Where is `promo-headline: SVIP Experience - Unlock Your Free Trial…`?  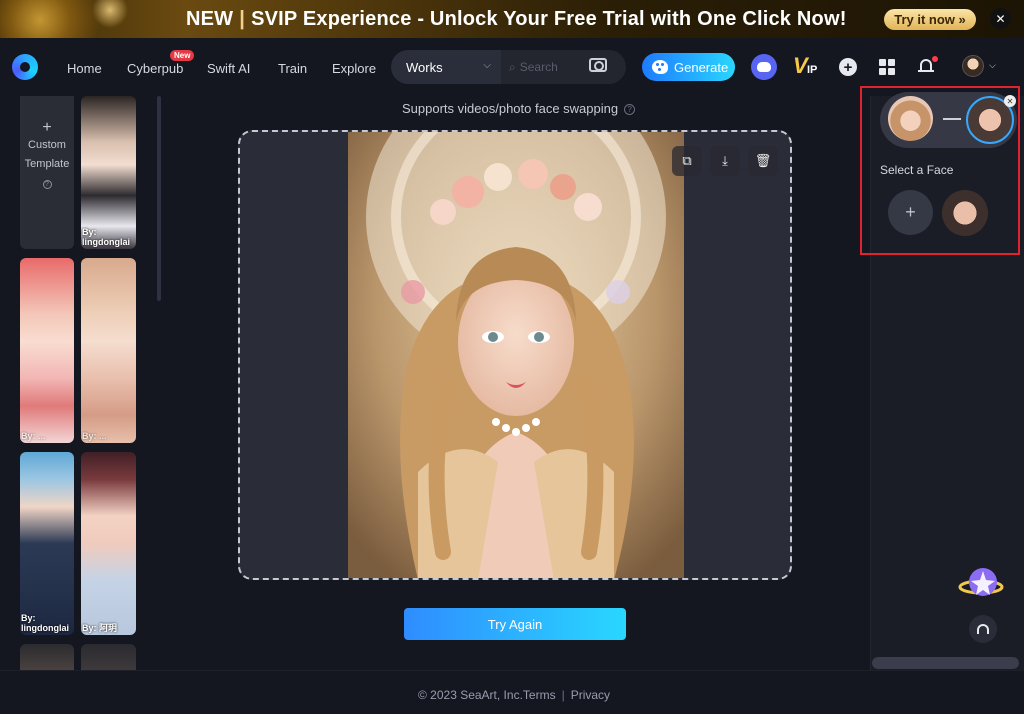 promo-headline: SVIP Experience - Unlock Your Free Trial… is located at coordinates (549, 19).